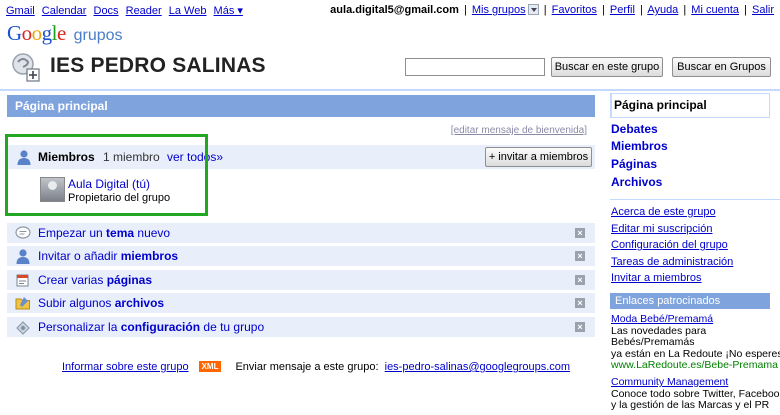  What do you see at coordinates (721, 67) in the screenshot?
I see `search-groups-button: Buscar en Grupos` at bounding box center [721, 67].